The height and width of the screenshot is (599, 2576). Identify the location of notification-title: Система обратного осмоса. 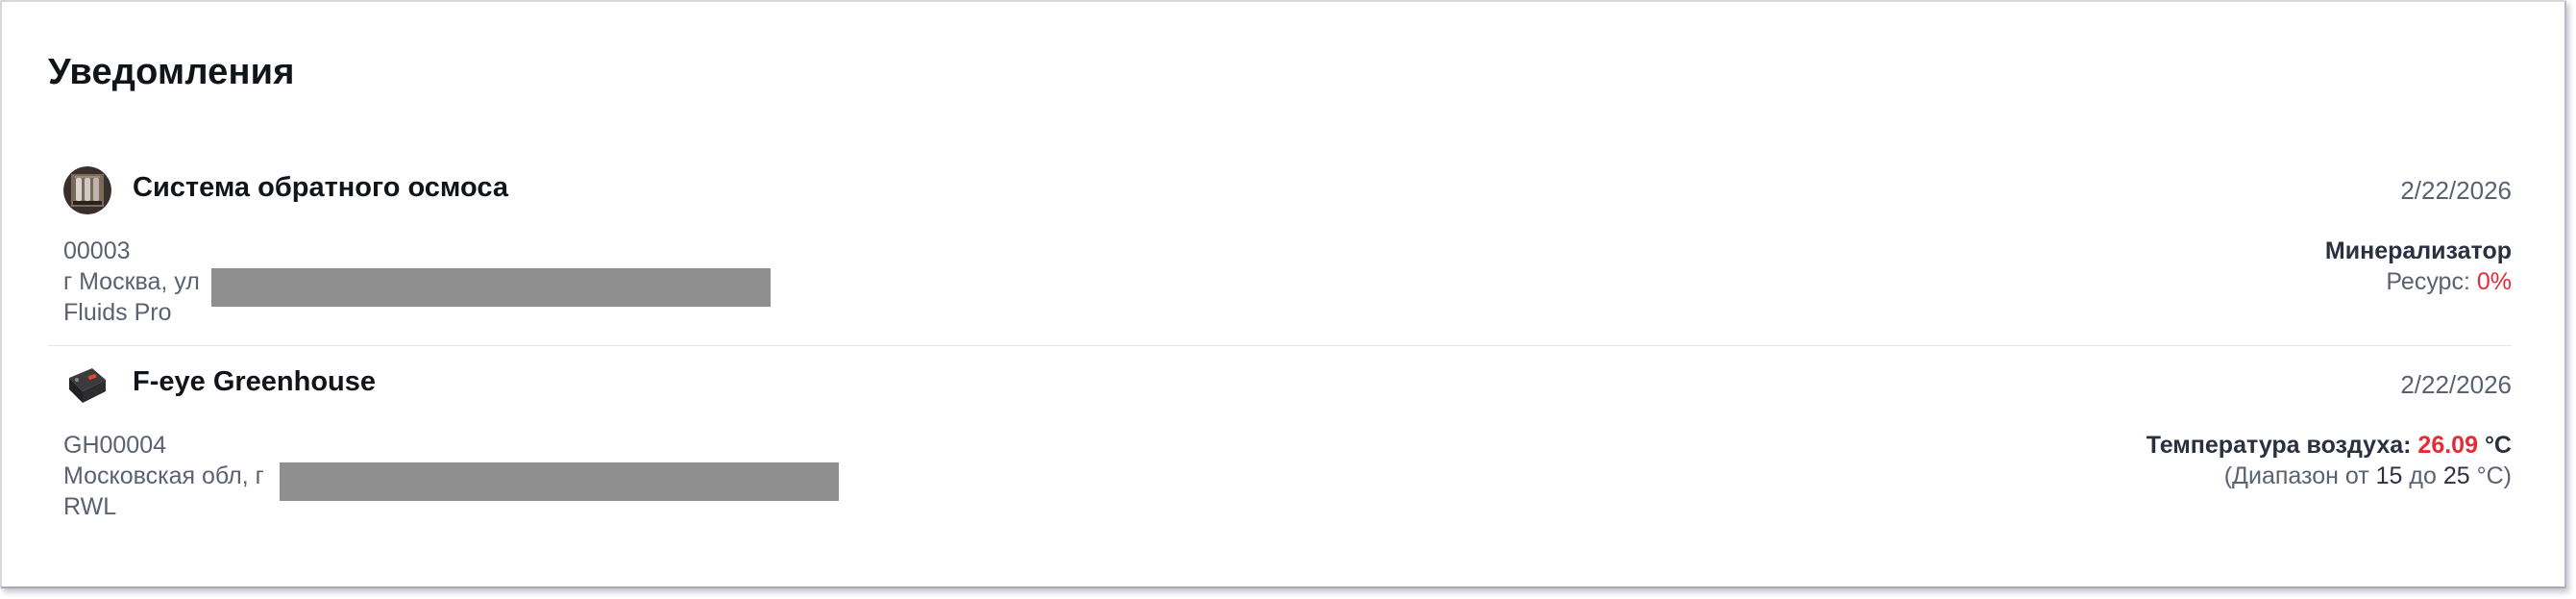
(320, 187).